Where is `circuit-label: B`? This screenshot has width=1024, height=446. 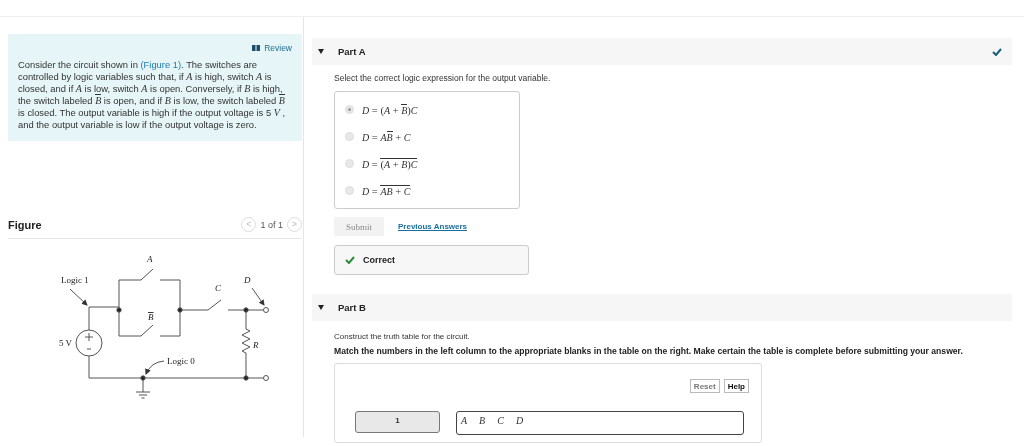 circuit-label: B is located at coordinates (151, 317).